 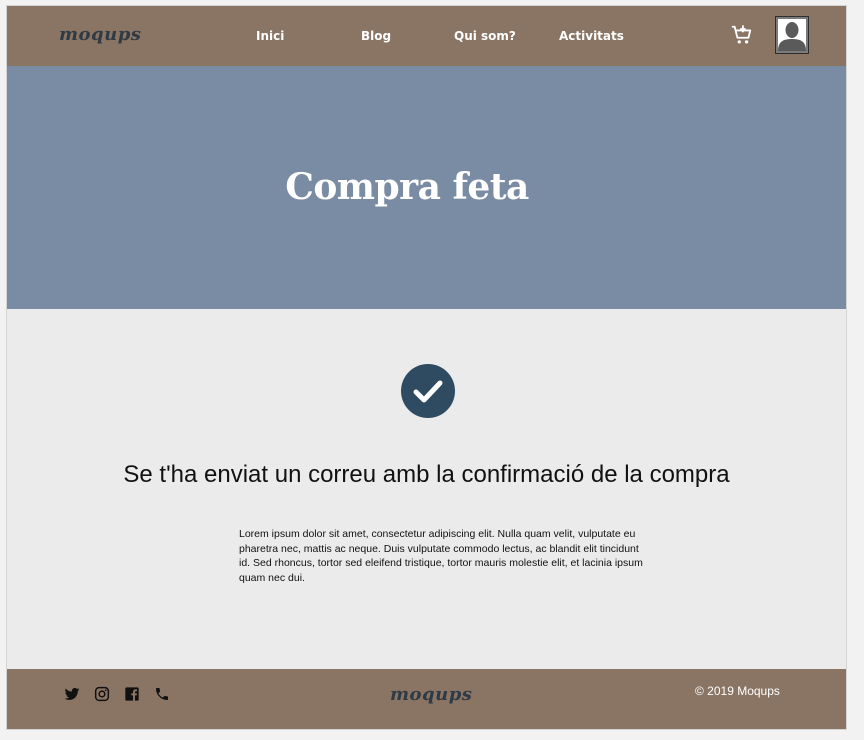 What do you see at coordinates (132, 694) in the screenshot?
I see `facebook-icon` at bounding box center [132, 694].